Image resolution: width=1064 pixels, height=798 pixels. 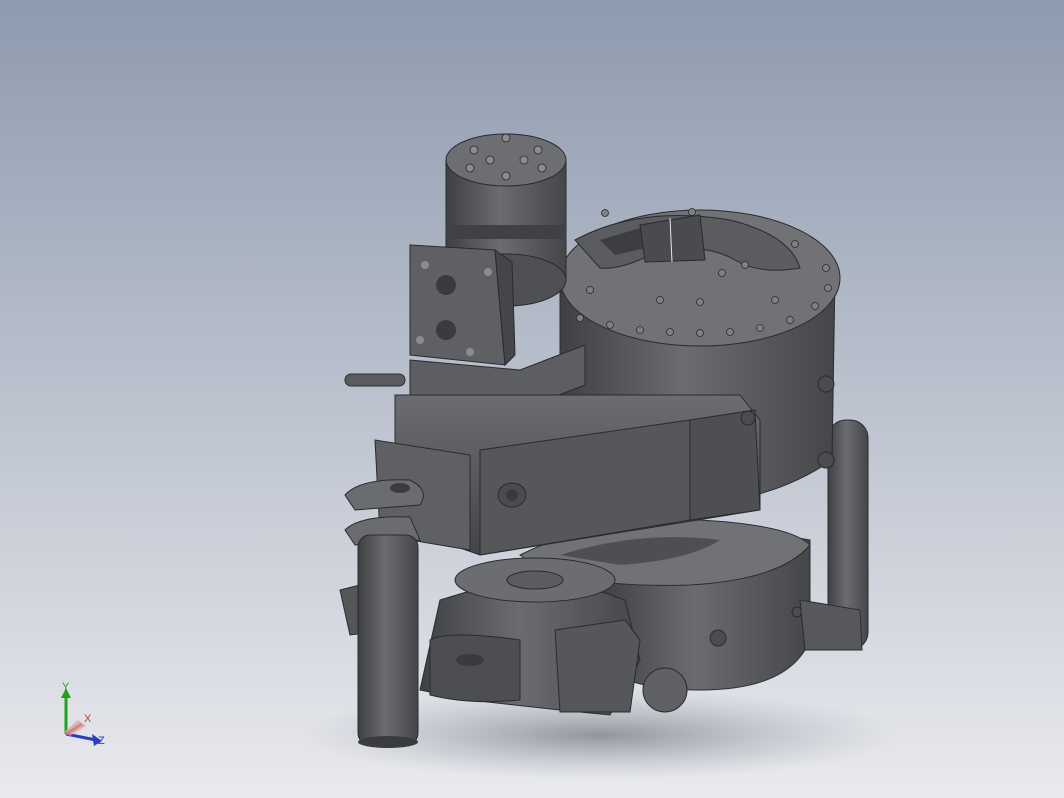 What do you see at coordinates (462, 305) in the screenshot?
I see `valve-block` at bounding box center [462, 305].